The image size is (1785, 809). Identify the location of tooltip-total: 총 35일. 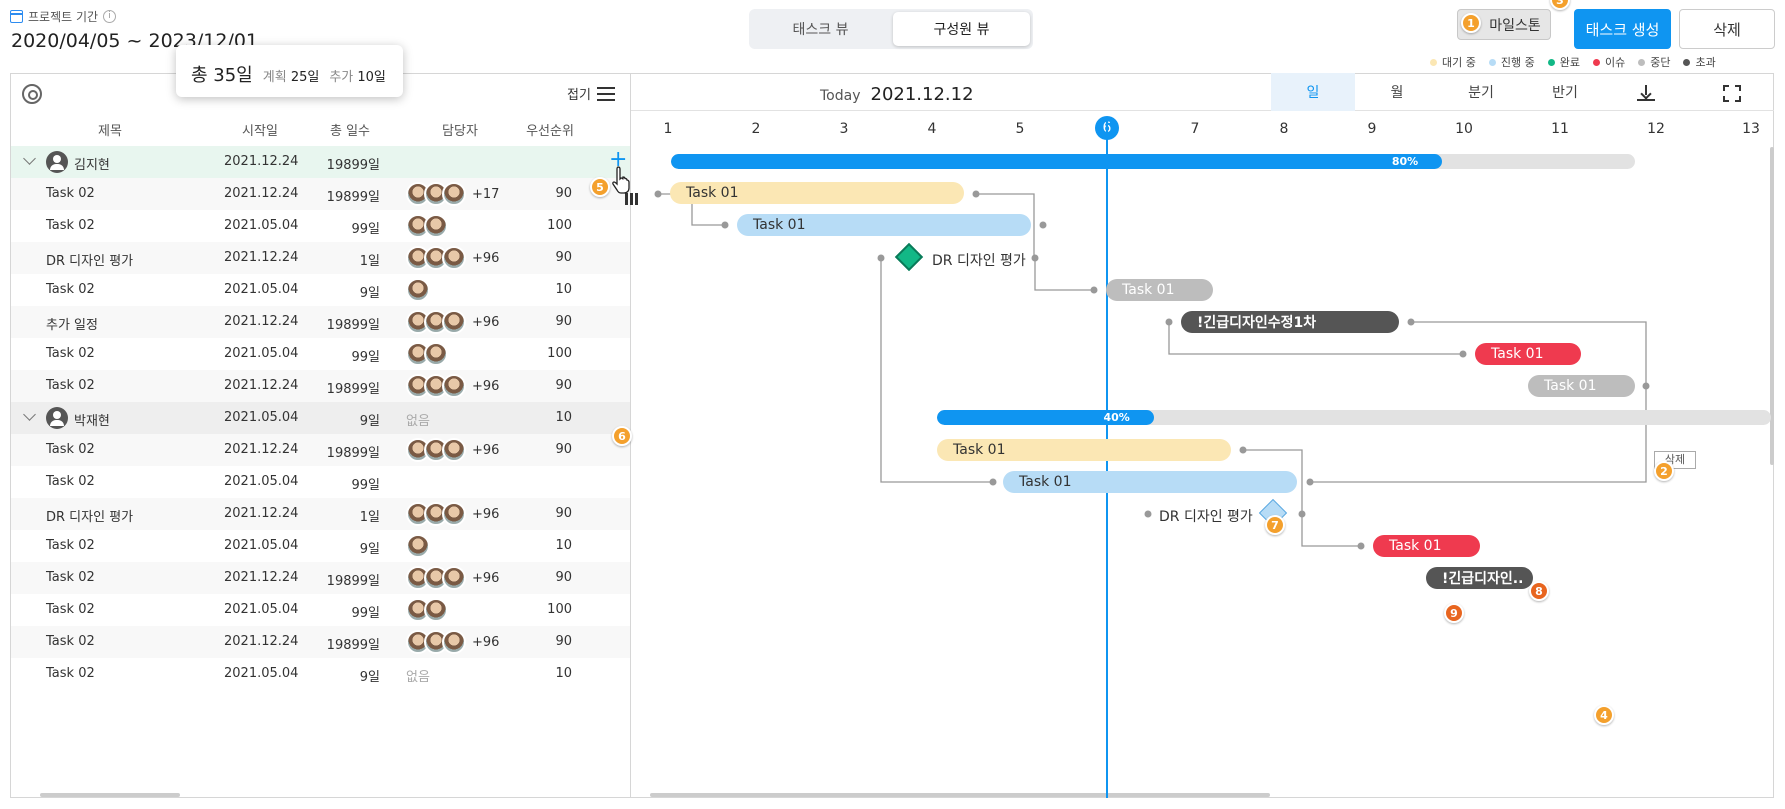
(222, 75).